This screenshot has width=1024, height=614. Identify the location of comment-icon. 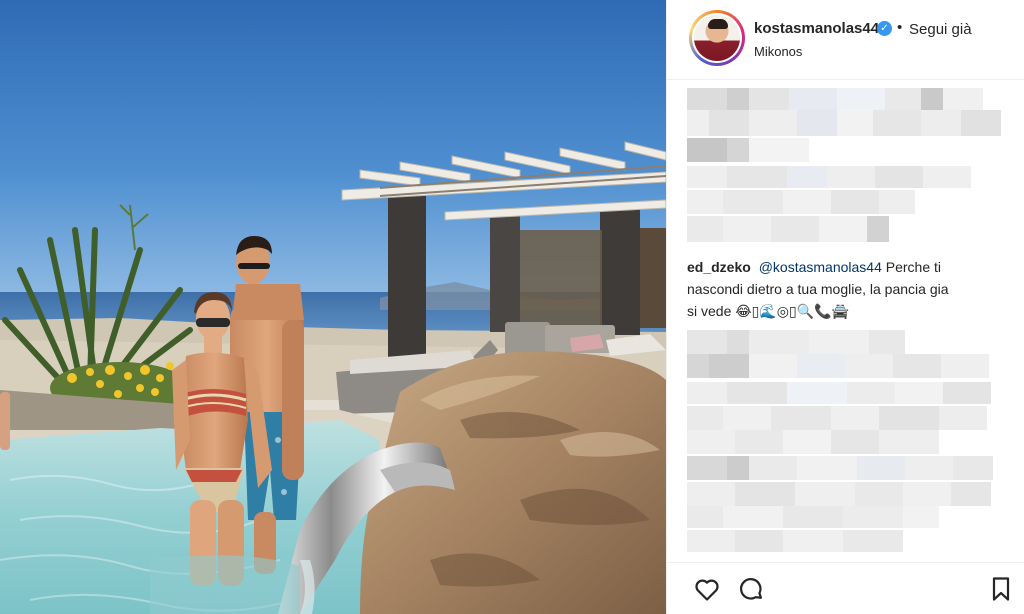
(751, 589).